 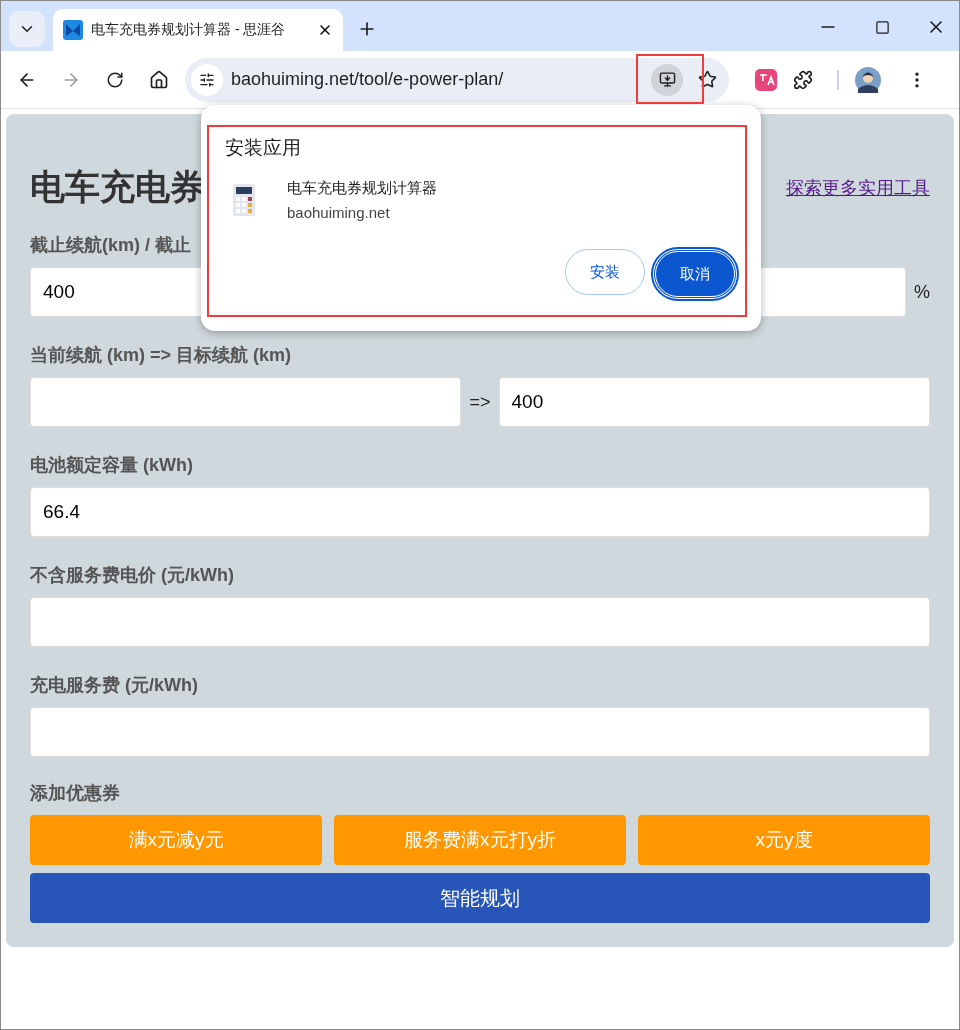 I want to click on highlight-frame, so click(x=670, y=79).